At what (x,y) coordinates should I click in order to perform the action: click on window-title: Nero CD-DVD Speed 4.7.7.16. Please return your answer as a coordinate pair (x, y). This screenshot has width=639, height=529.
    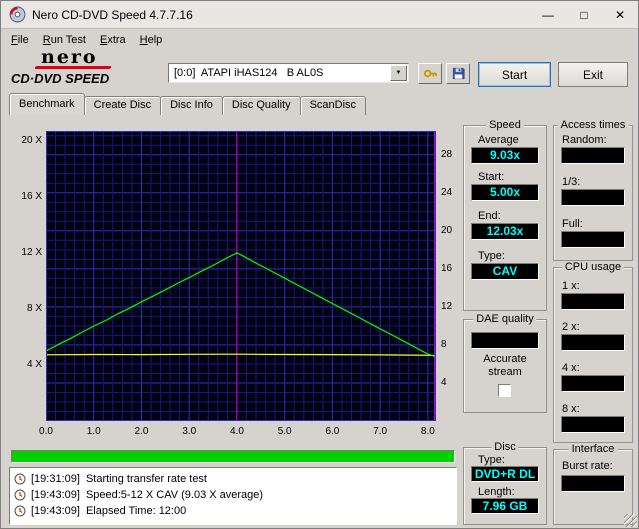
    Looking at the image, I should click on (112, 14).